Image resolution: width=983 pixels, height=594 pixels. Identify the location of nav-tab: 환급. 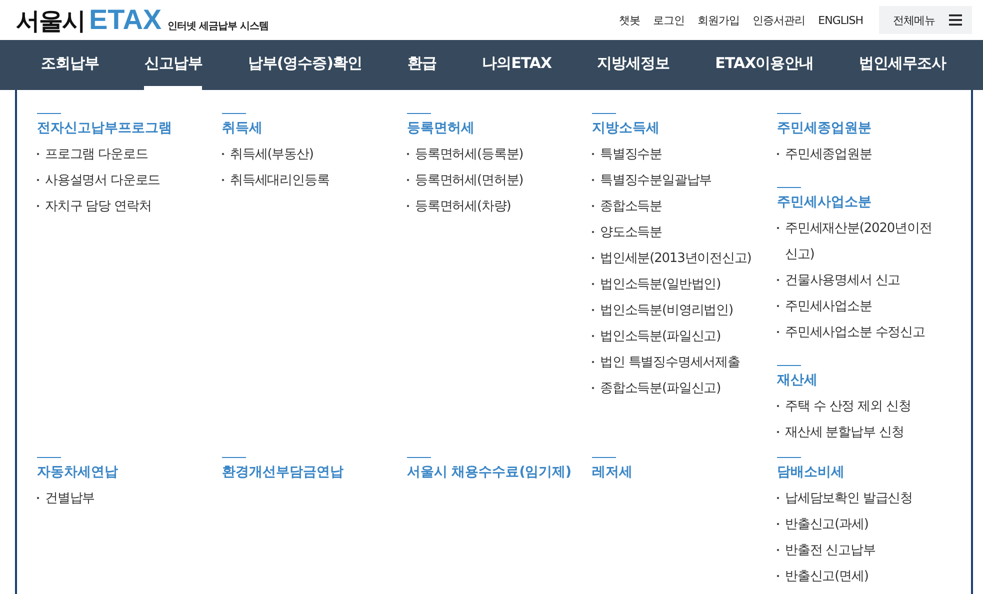
(422, 65).